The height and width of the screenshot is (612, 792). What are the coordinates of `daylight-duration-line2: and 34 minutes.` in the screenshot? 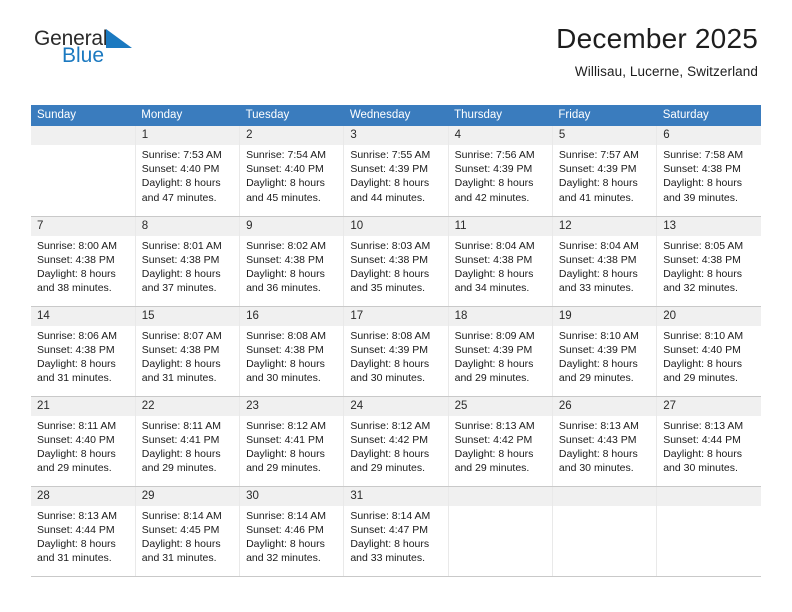 It's located at (492, 288).